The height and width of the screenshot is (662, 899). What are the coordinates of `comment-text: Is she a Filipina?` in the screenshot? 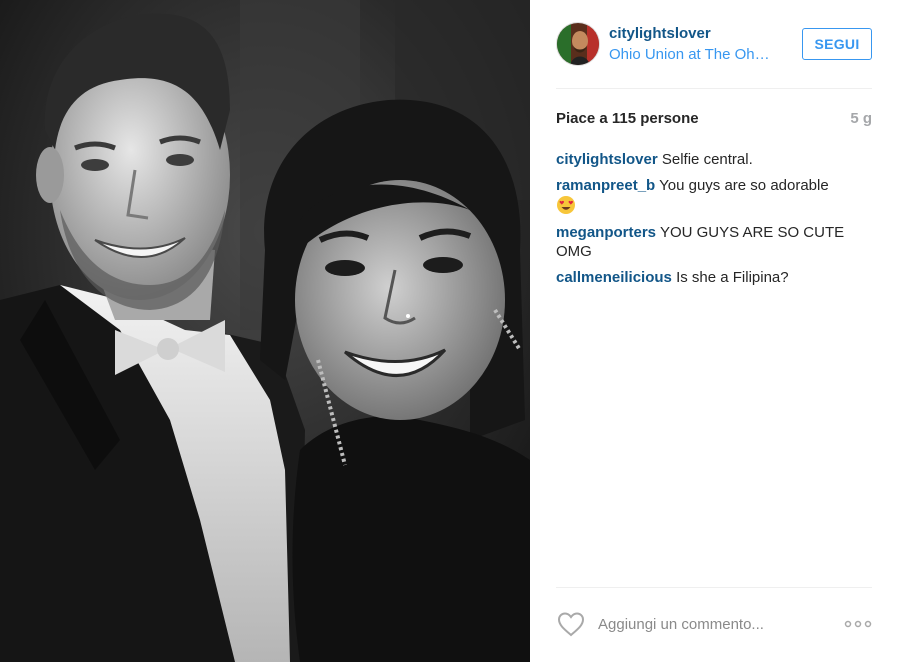 It's located at (732, 277).